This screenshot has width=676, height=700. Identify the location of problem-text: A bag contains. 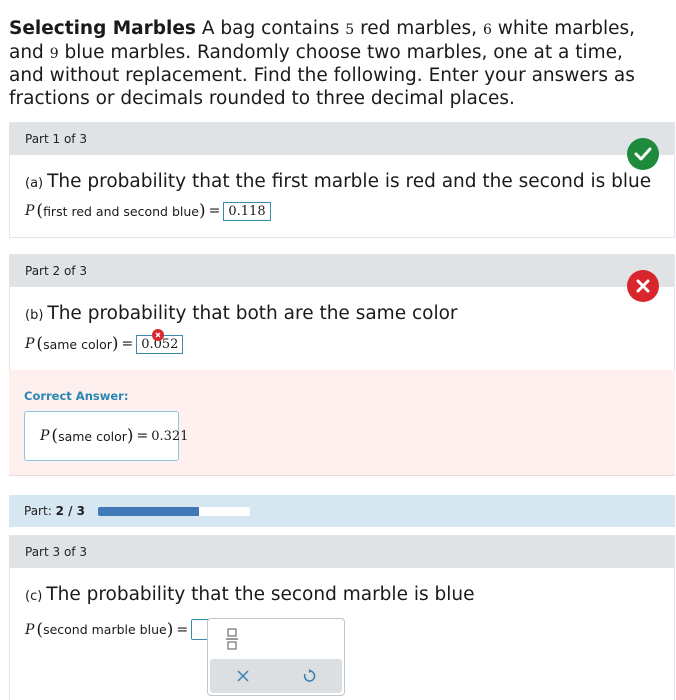
(270, 28).